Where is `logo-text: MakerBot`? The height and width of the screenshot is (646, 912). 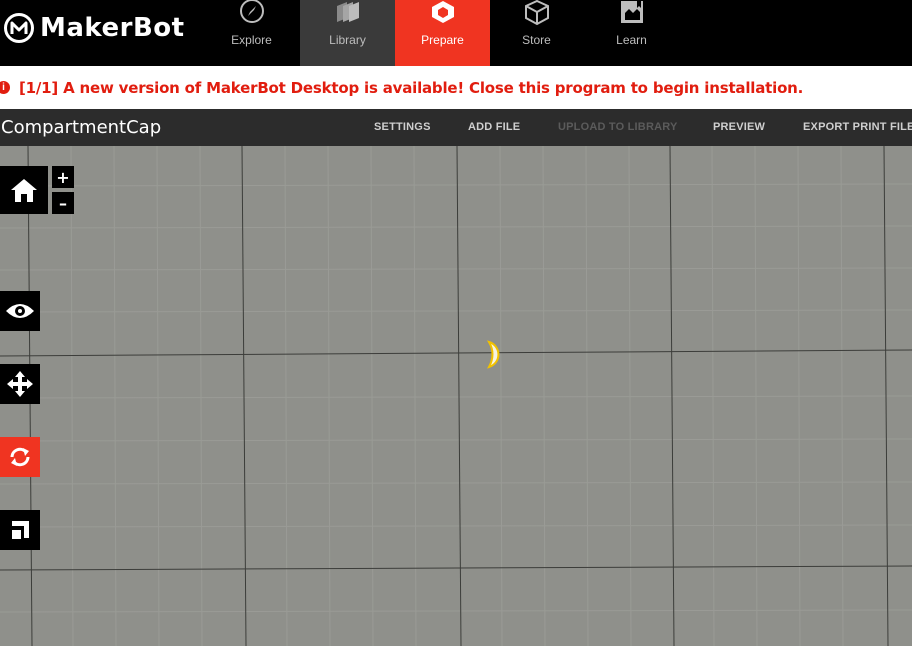 logo-text: MakerBot is located at coordinates (112, 28).